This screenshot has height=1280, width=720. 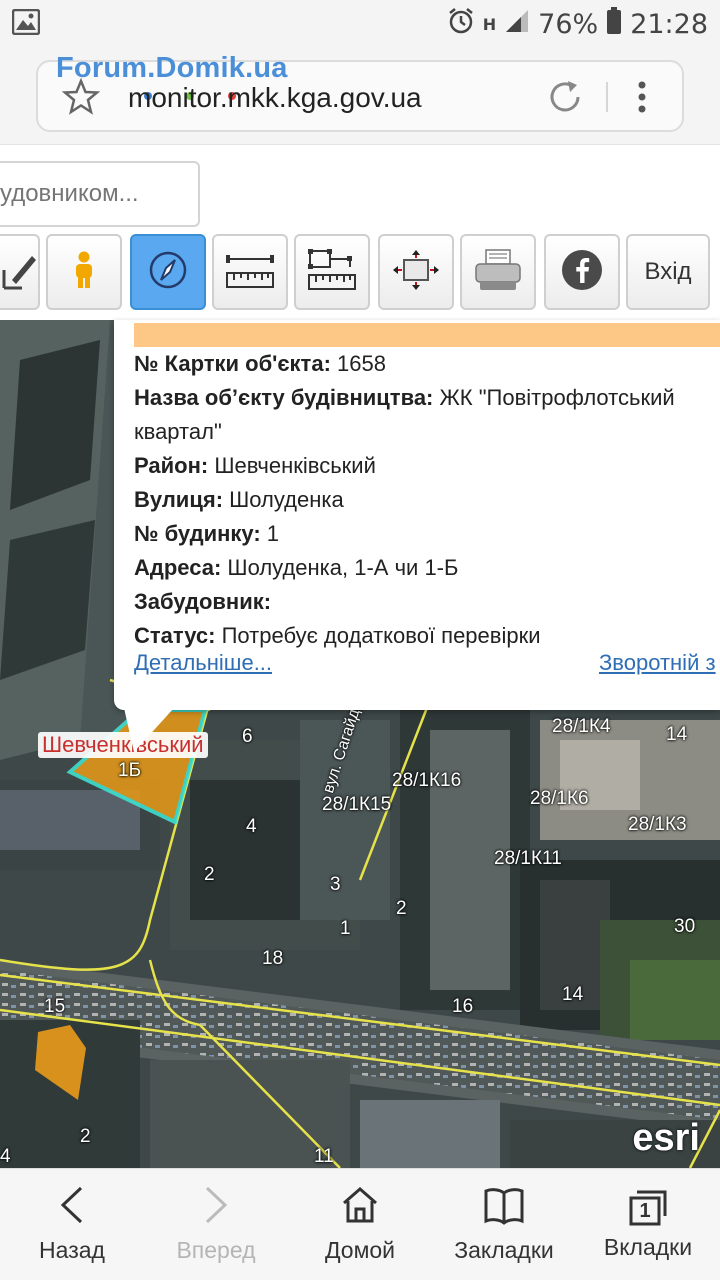 What do you see at coordinates (360, 24) in the screenshot?
I see `status-bar: H 76% 21:28` at bounding box center [360, 24].